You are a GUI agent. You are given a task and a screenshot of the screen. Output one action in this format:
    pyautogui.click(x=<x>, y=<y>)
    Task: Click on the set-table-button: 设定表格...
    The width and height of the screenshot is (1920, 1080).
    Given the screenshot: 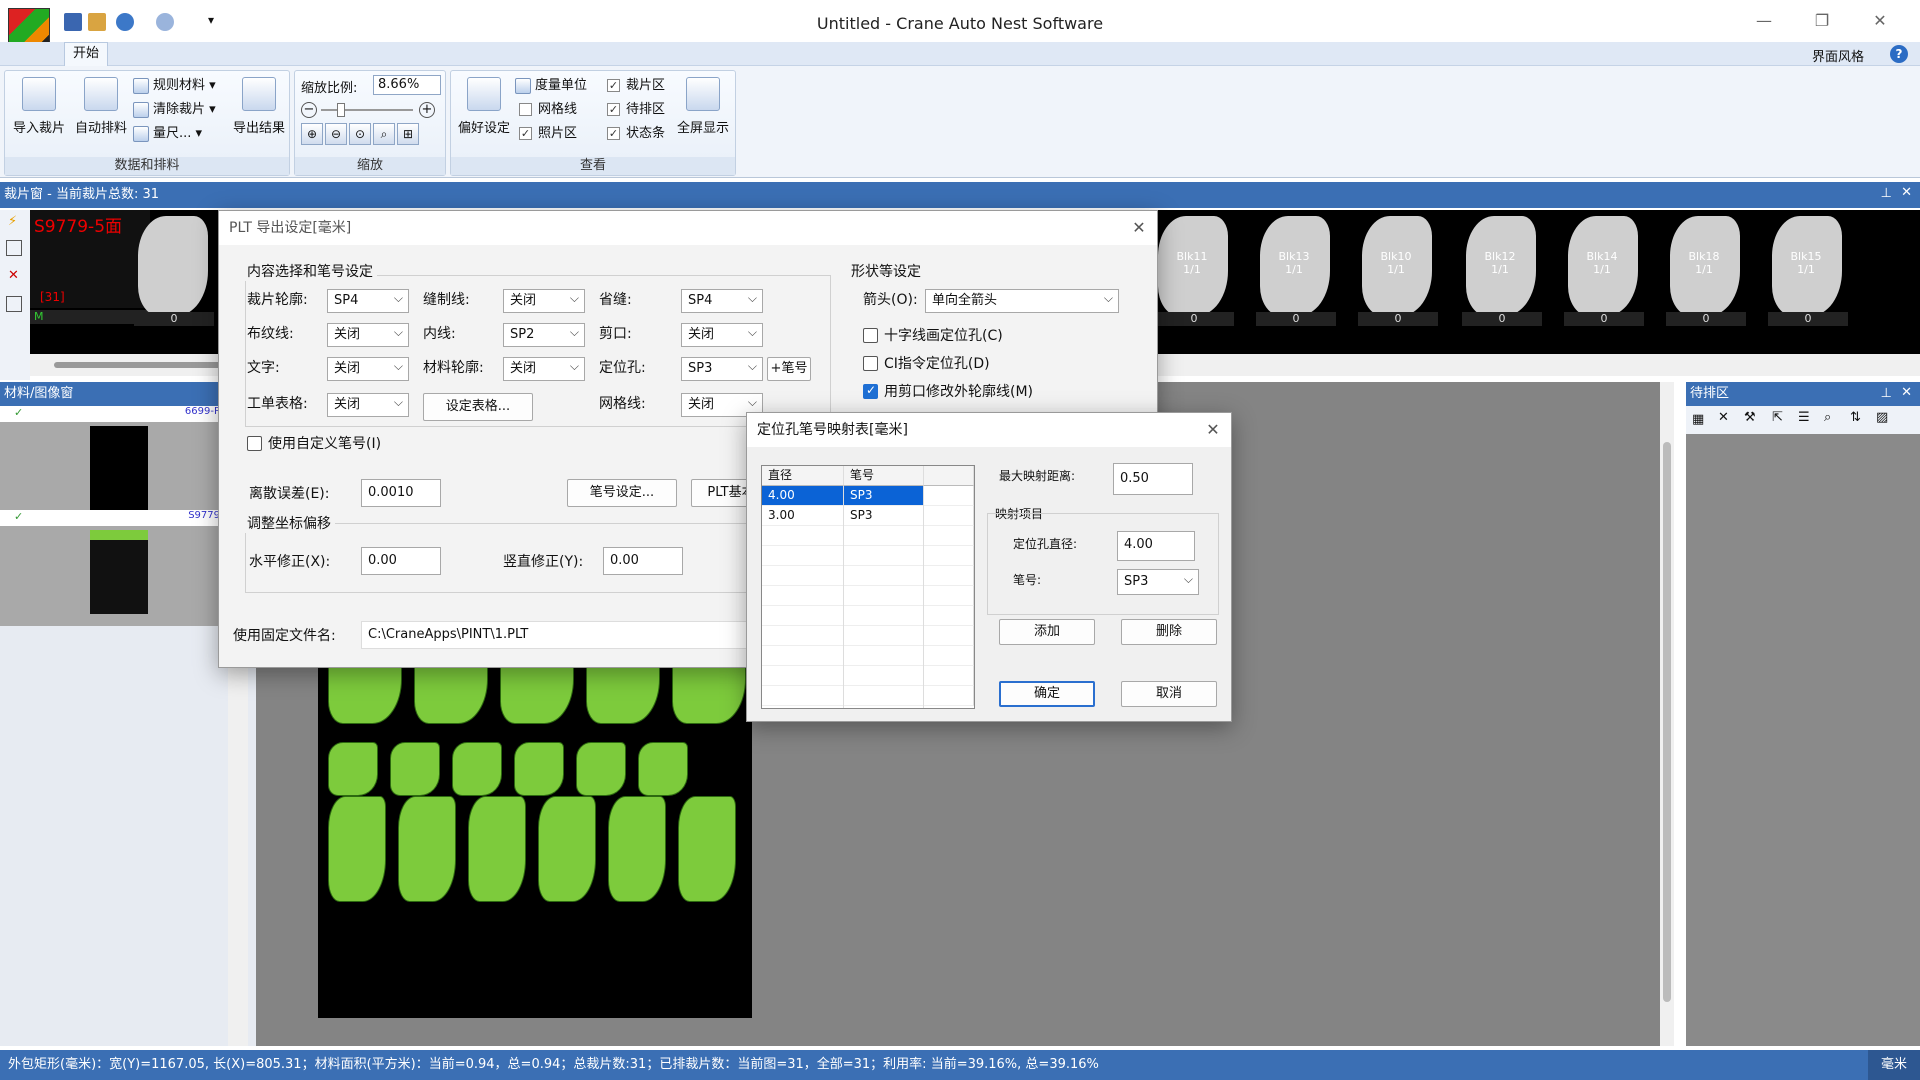 What is the action you would take?
    pyautogui.click(x=478, y=407)
    